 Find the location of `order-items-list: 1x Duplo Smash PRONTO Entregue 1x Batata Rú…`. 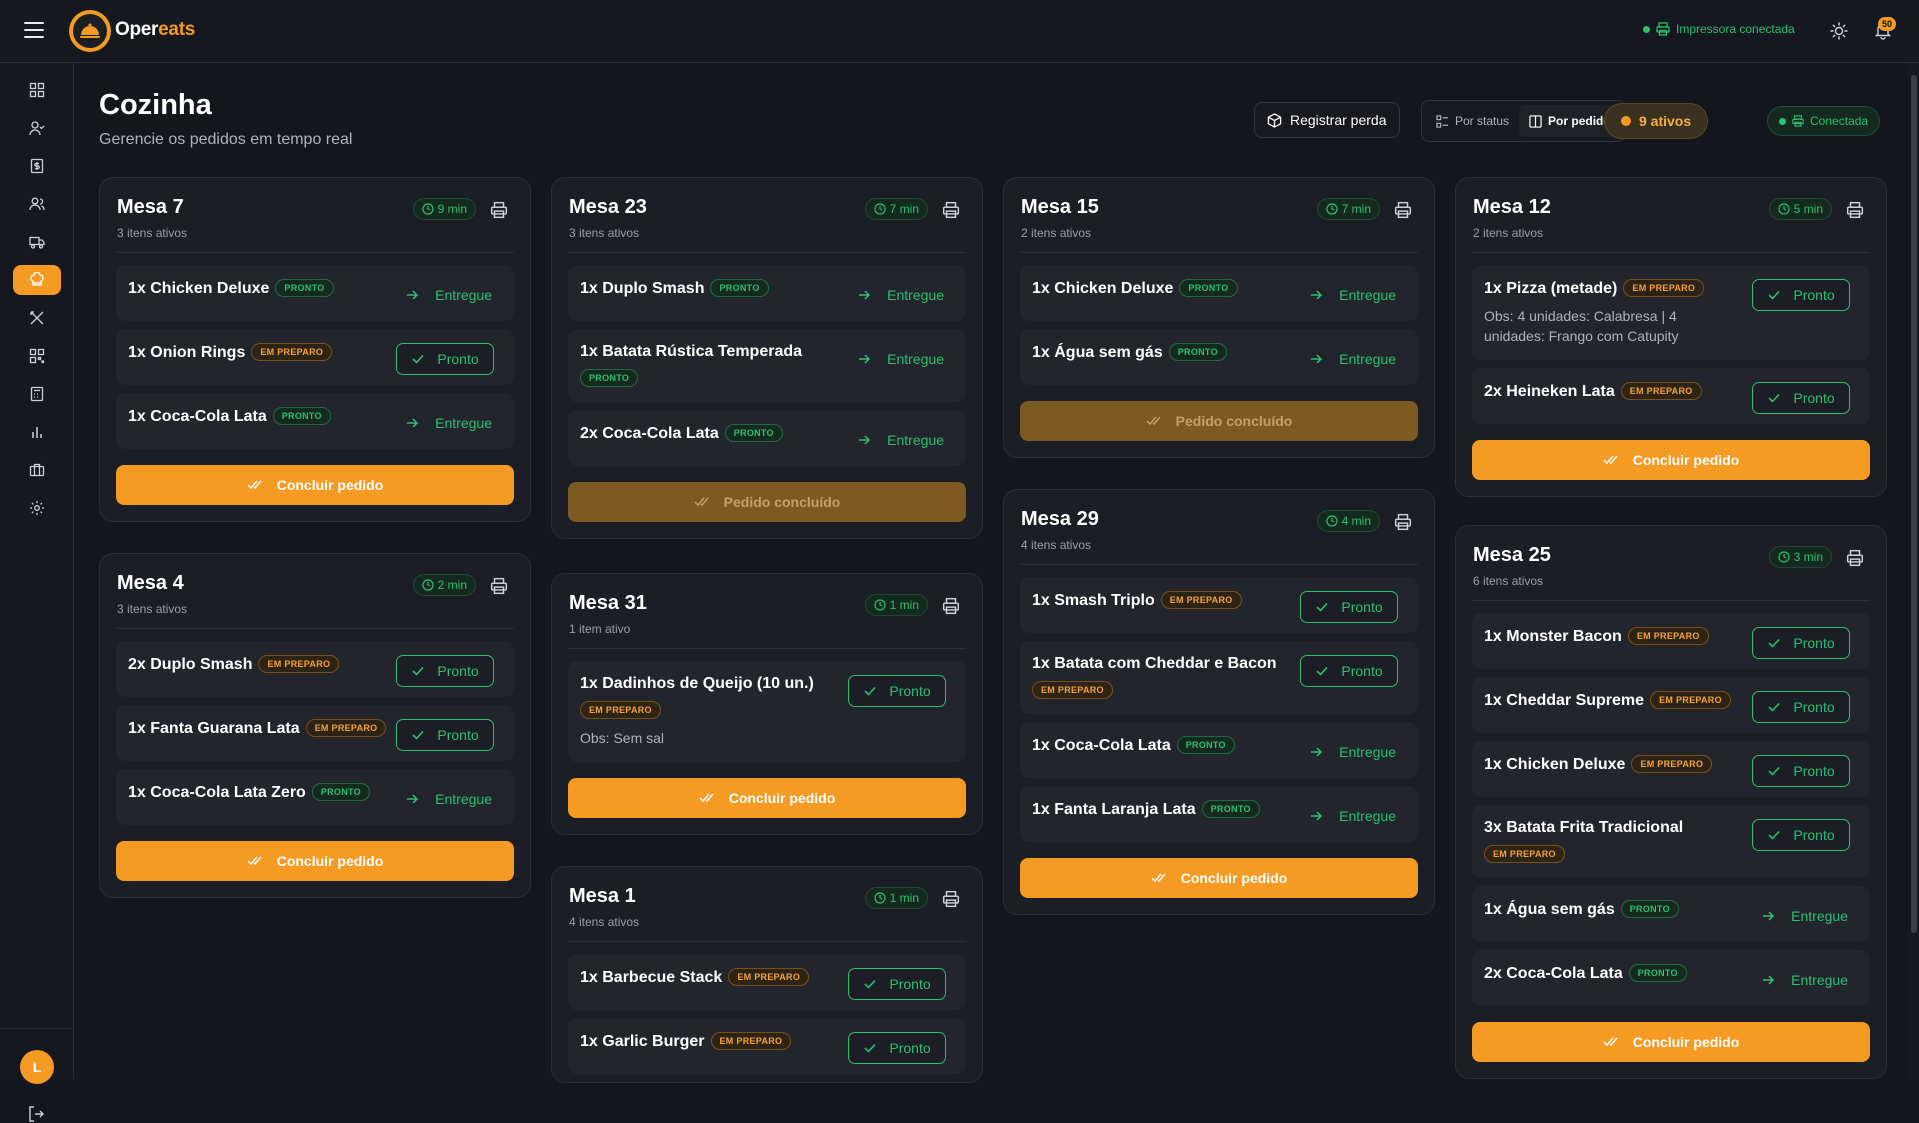

order-items-list: 1x Duplo Smash PRONTO Entregue 1x Batata Rú… is located at coordinates (767, 359).